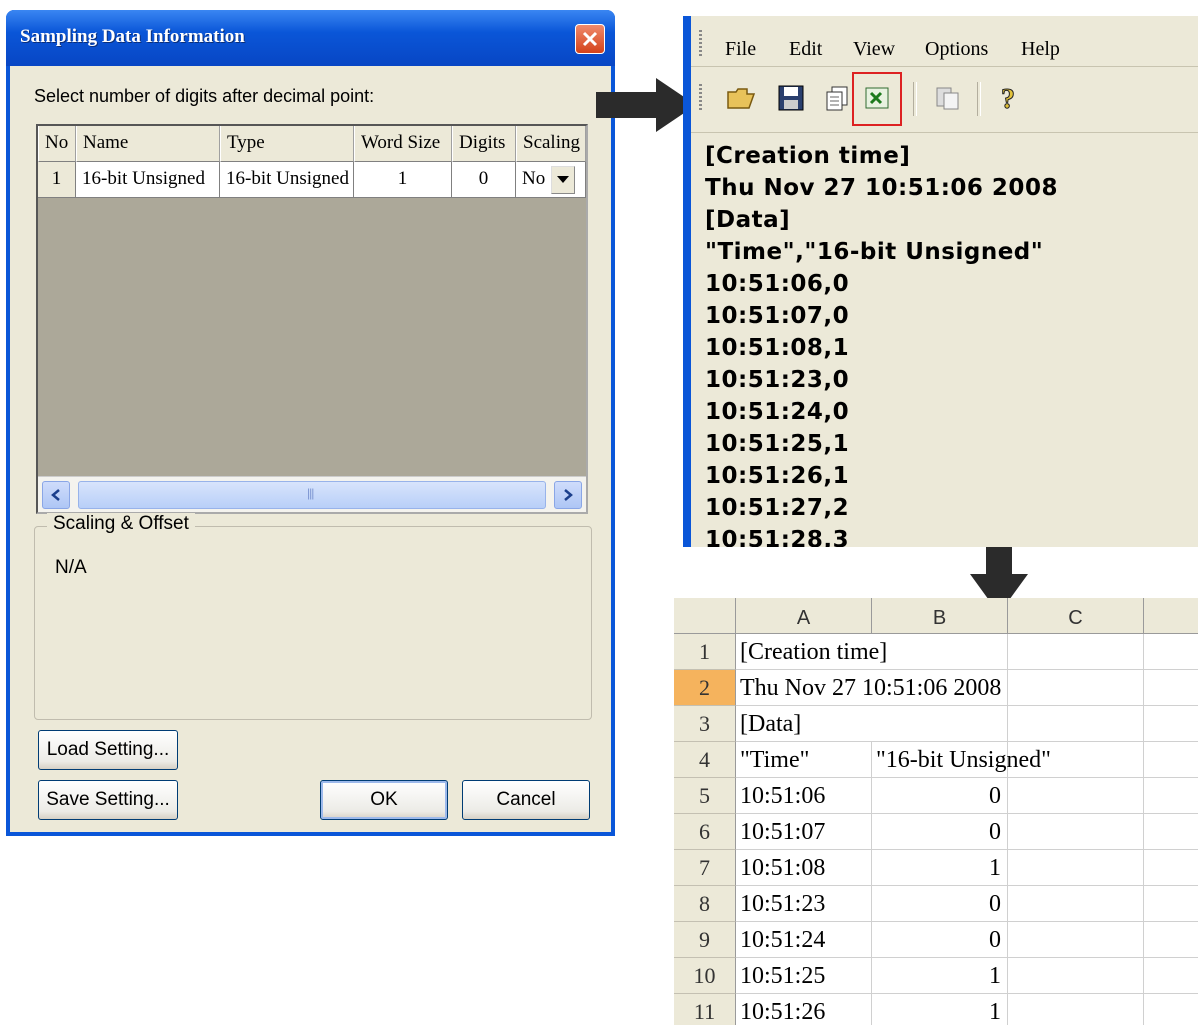 The image size is (1198, 1025). I want to click on table-row: 8 10:51:23 0, so click(936, 904).